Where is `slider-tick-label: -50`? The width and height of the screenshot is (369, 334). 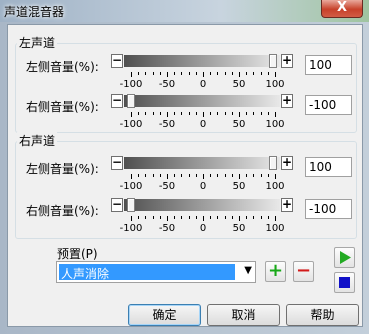
slider-tick-label: -50 is located at coordinates (167, 228).